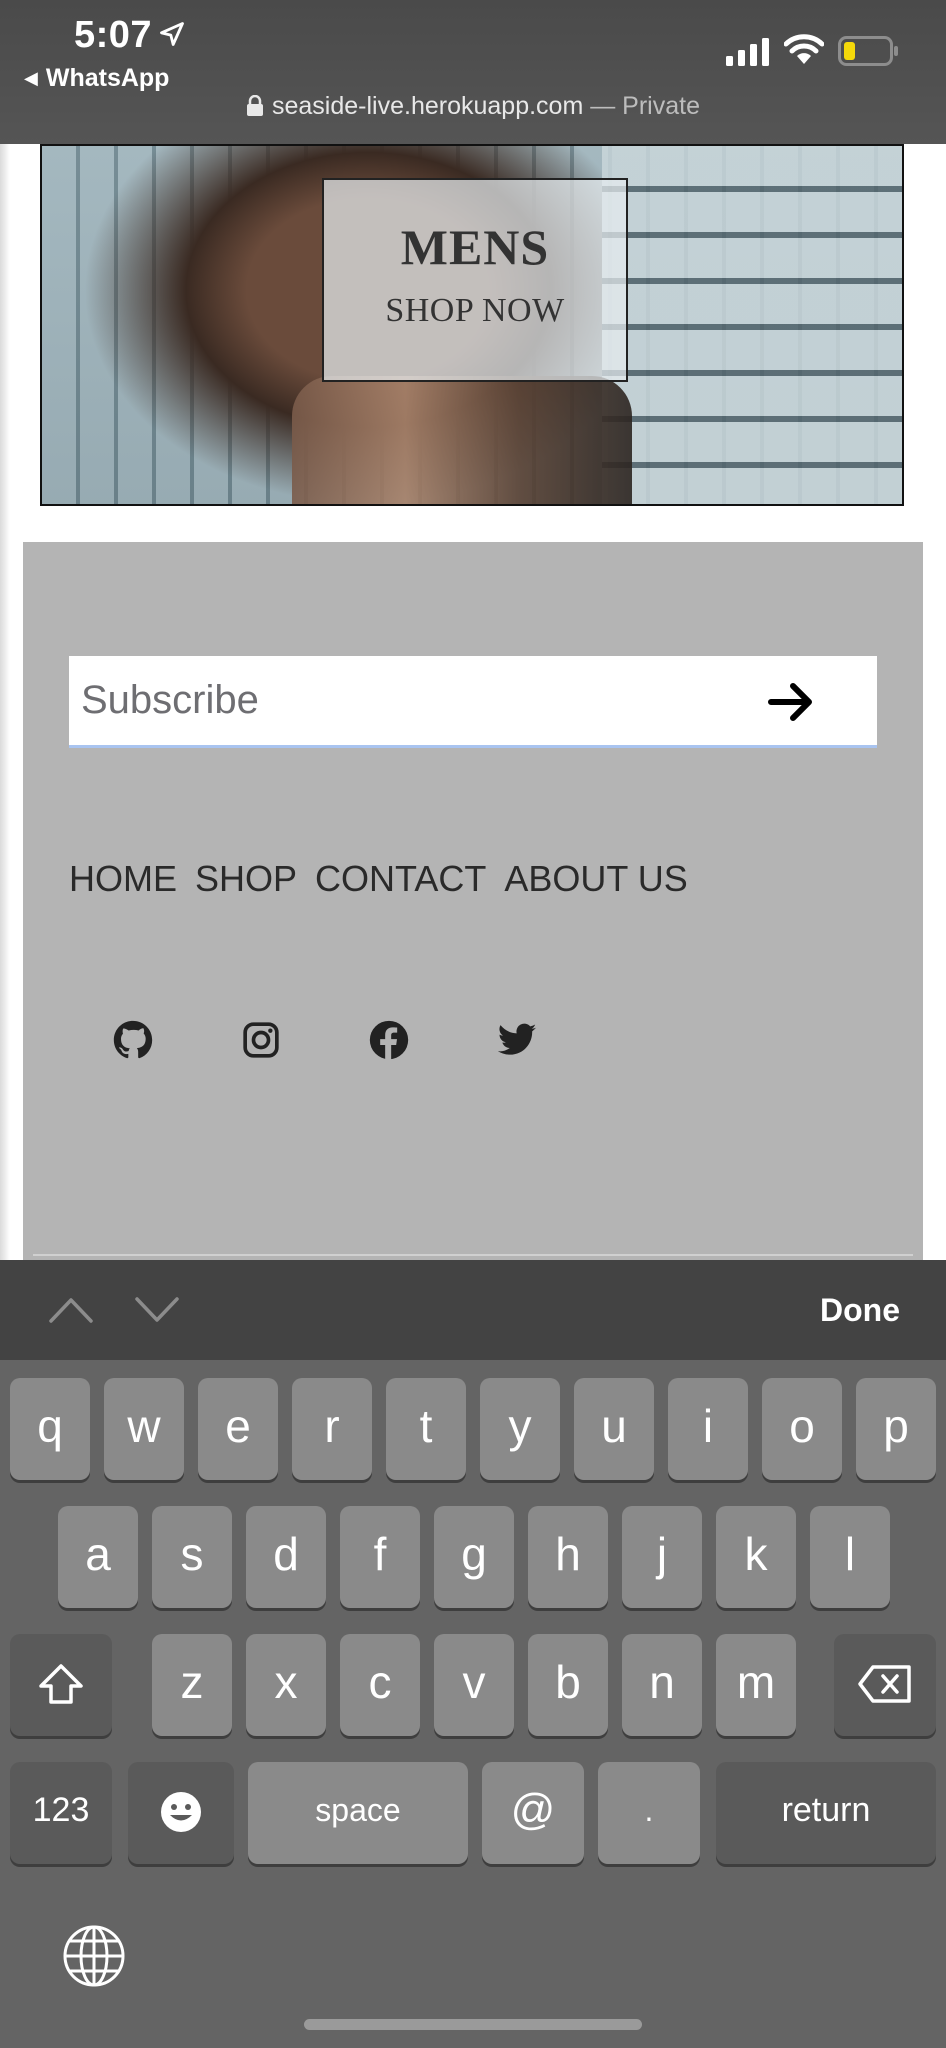  What do you see at coordinates (475, 311) in the screenshot?
I see `shop-now-link: SHOP NOW` at bounding box center [475, 311].